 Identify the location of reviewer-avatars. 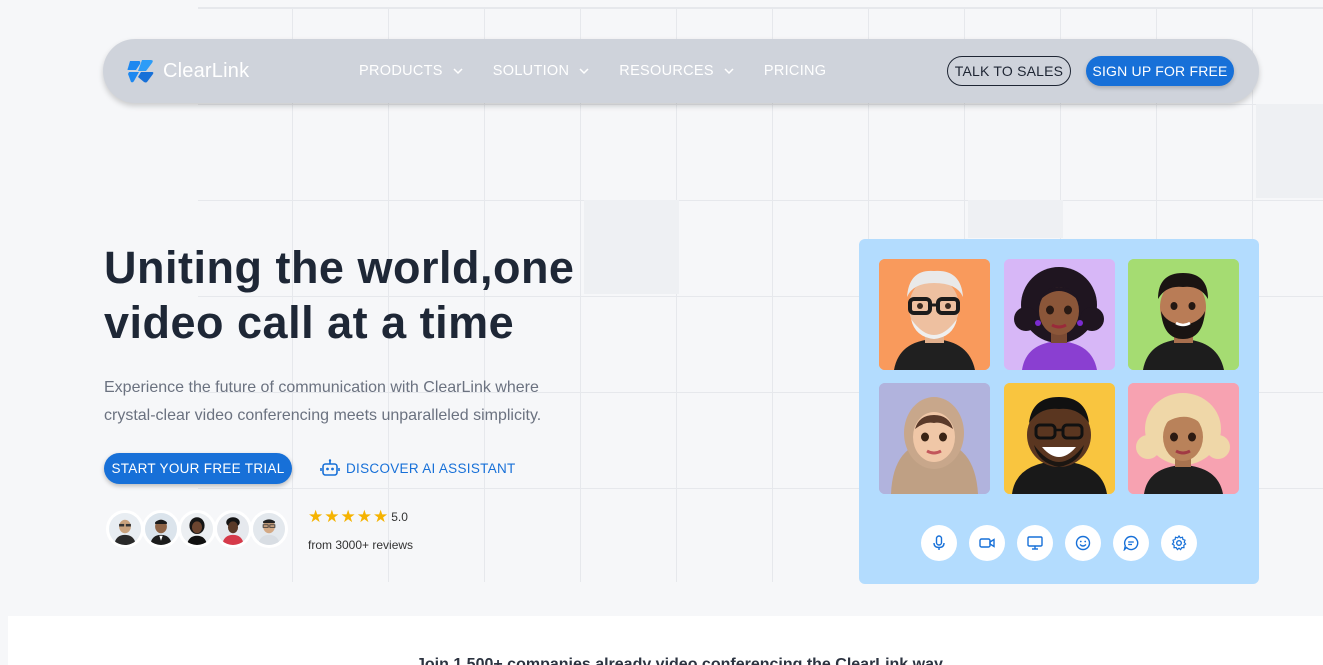
(197, 529).